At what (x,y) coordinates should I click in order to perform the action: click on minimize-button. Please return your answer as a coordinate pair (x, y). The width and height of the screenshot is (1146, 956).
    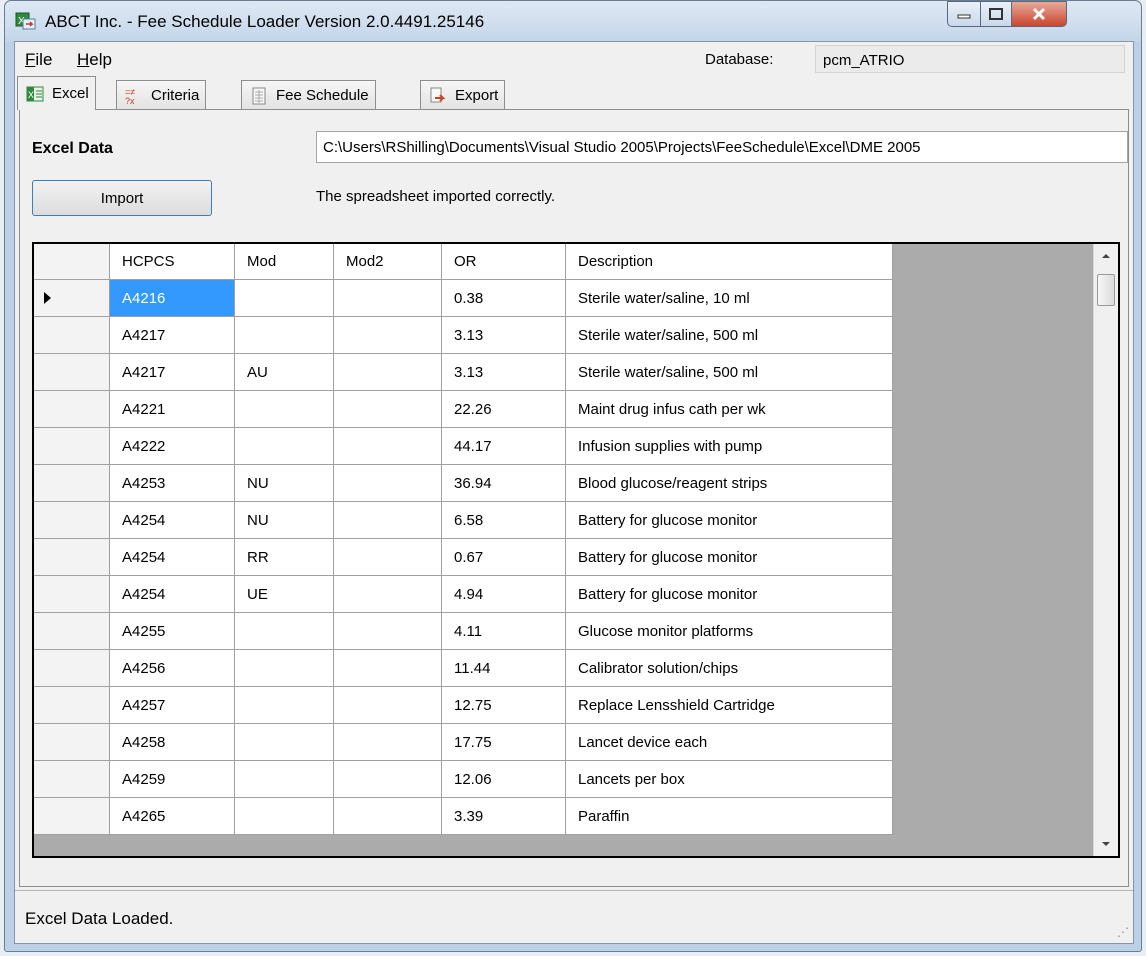
    Looking at the image, I should click on (964, 14).